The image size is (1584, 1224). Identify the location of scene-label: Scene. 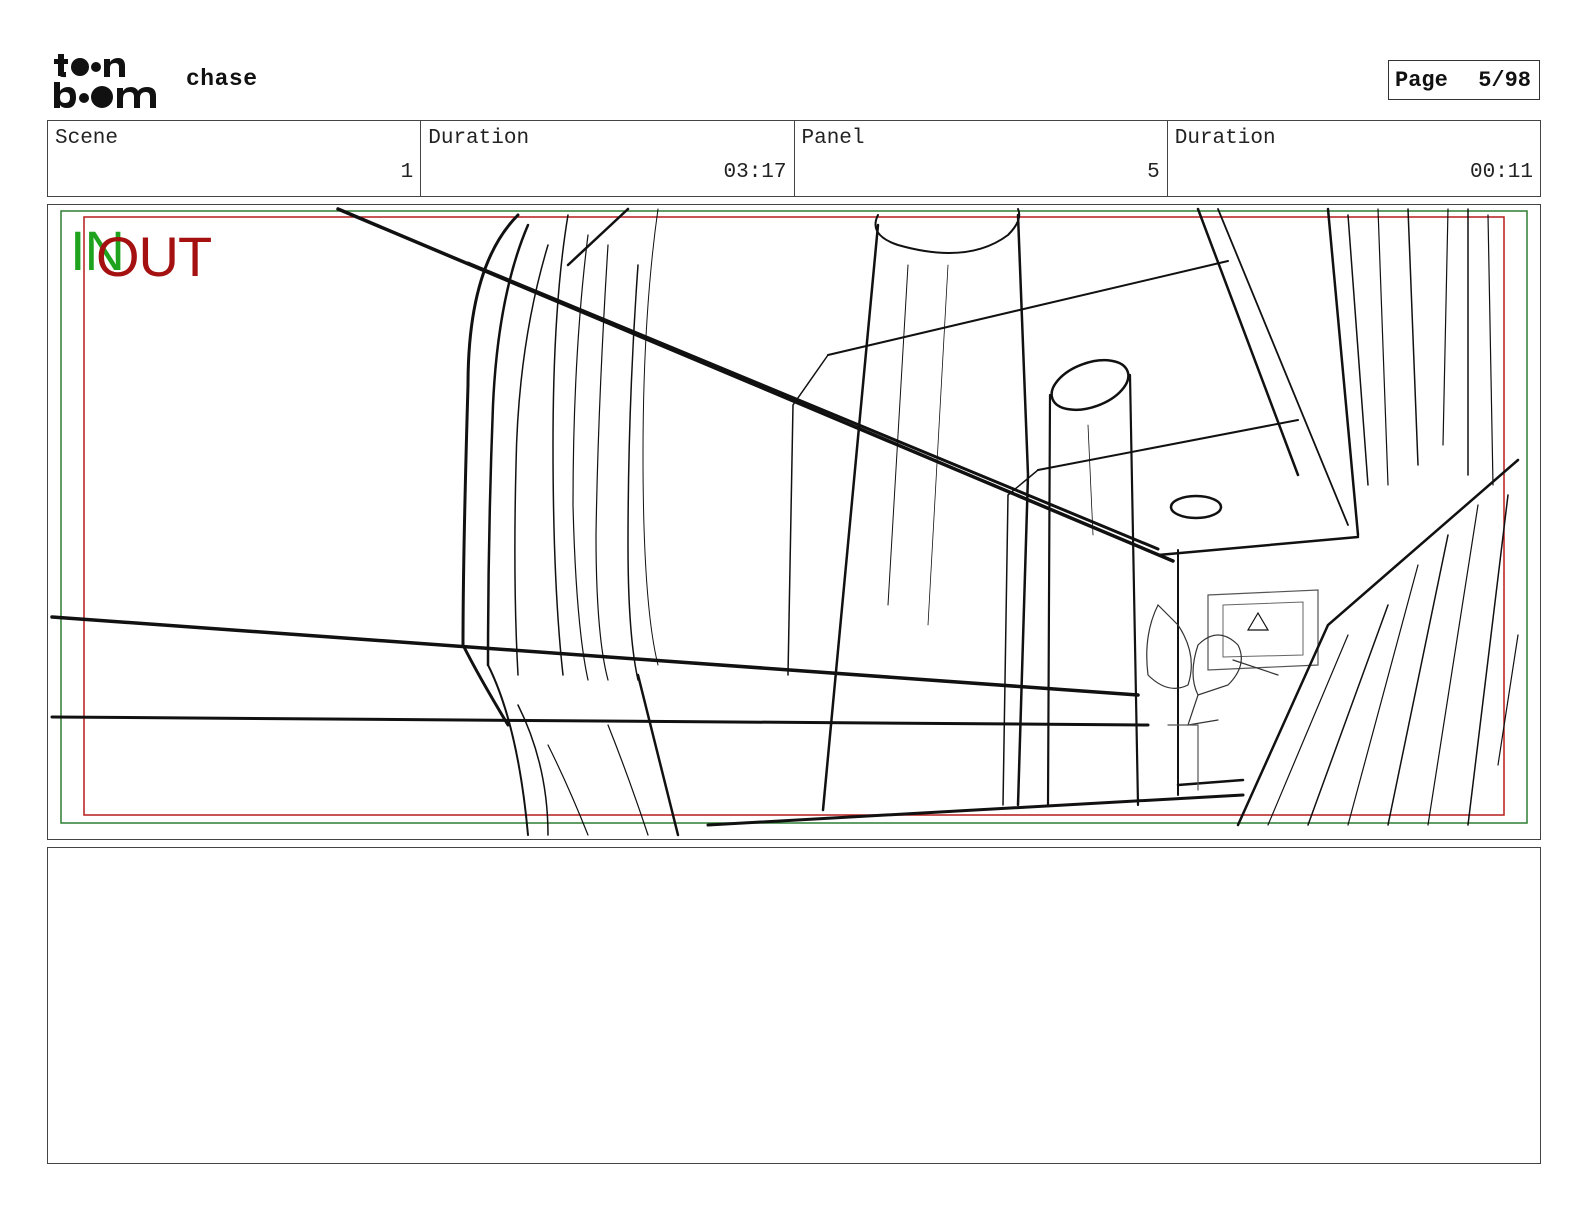
(87, 138).